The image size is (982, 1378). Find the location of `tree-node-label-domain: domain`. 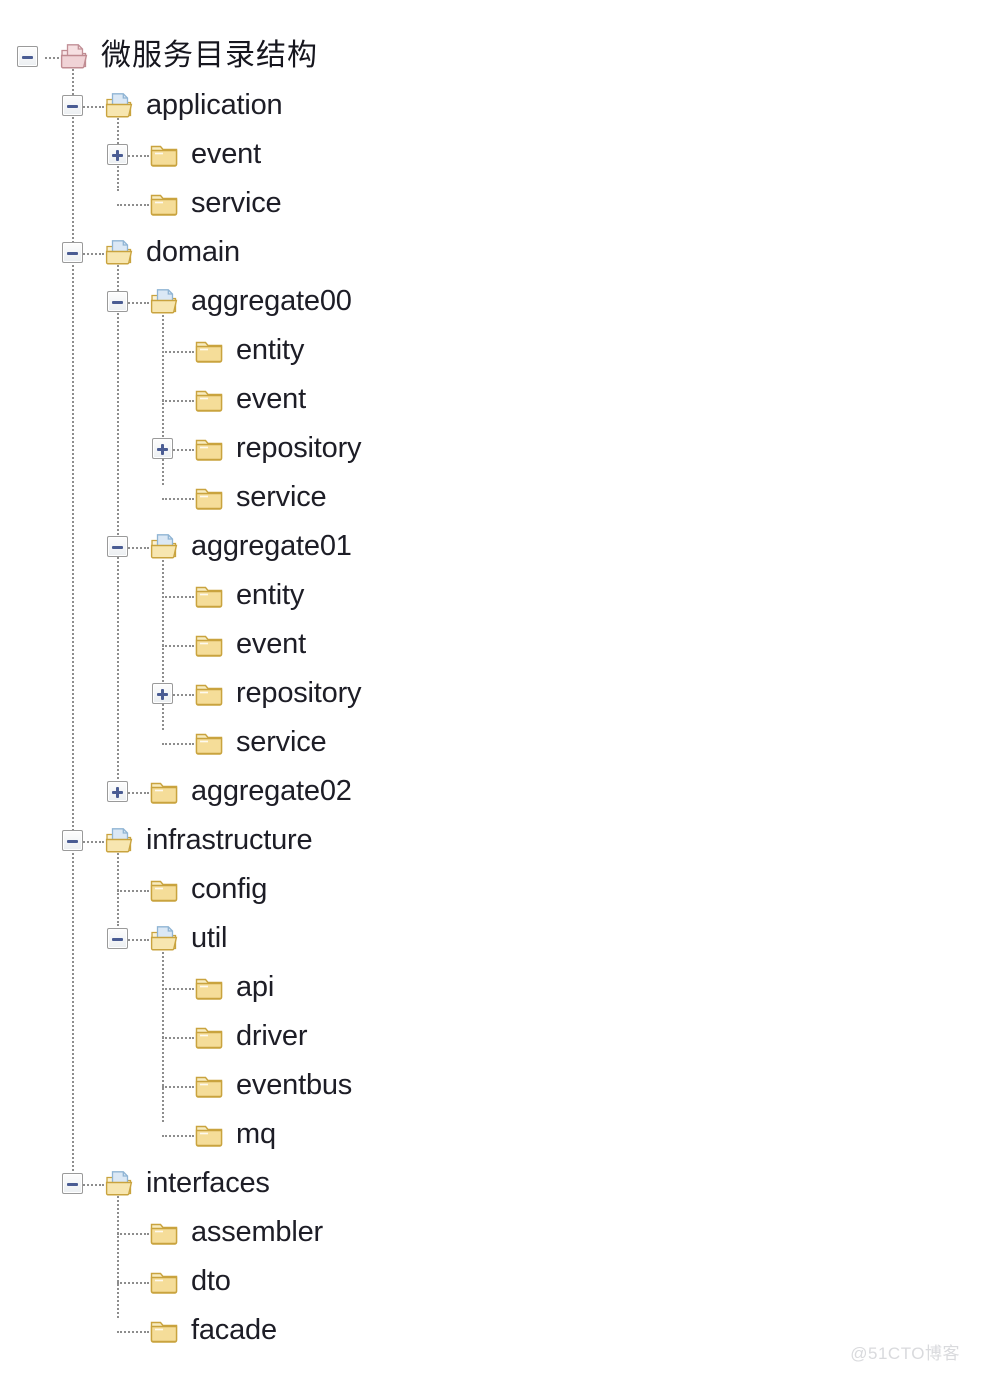

tree-node-label-domain: domain is located at coordinates (193, 252).